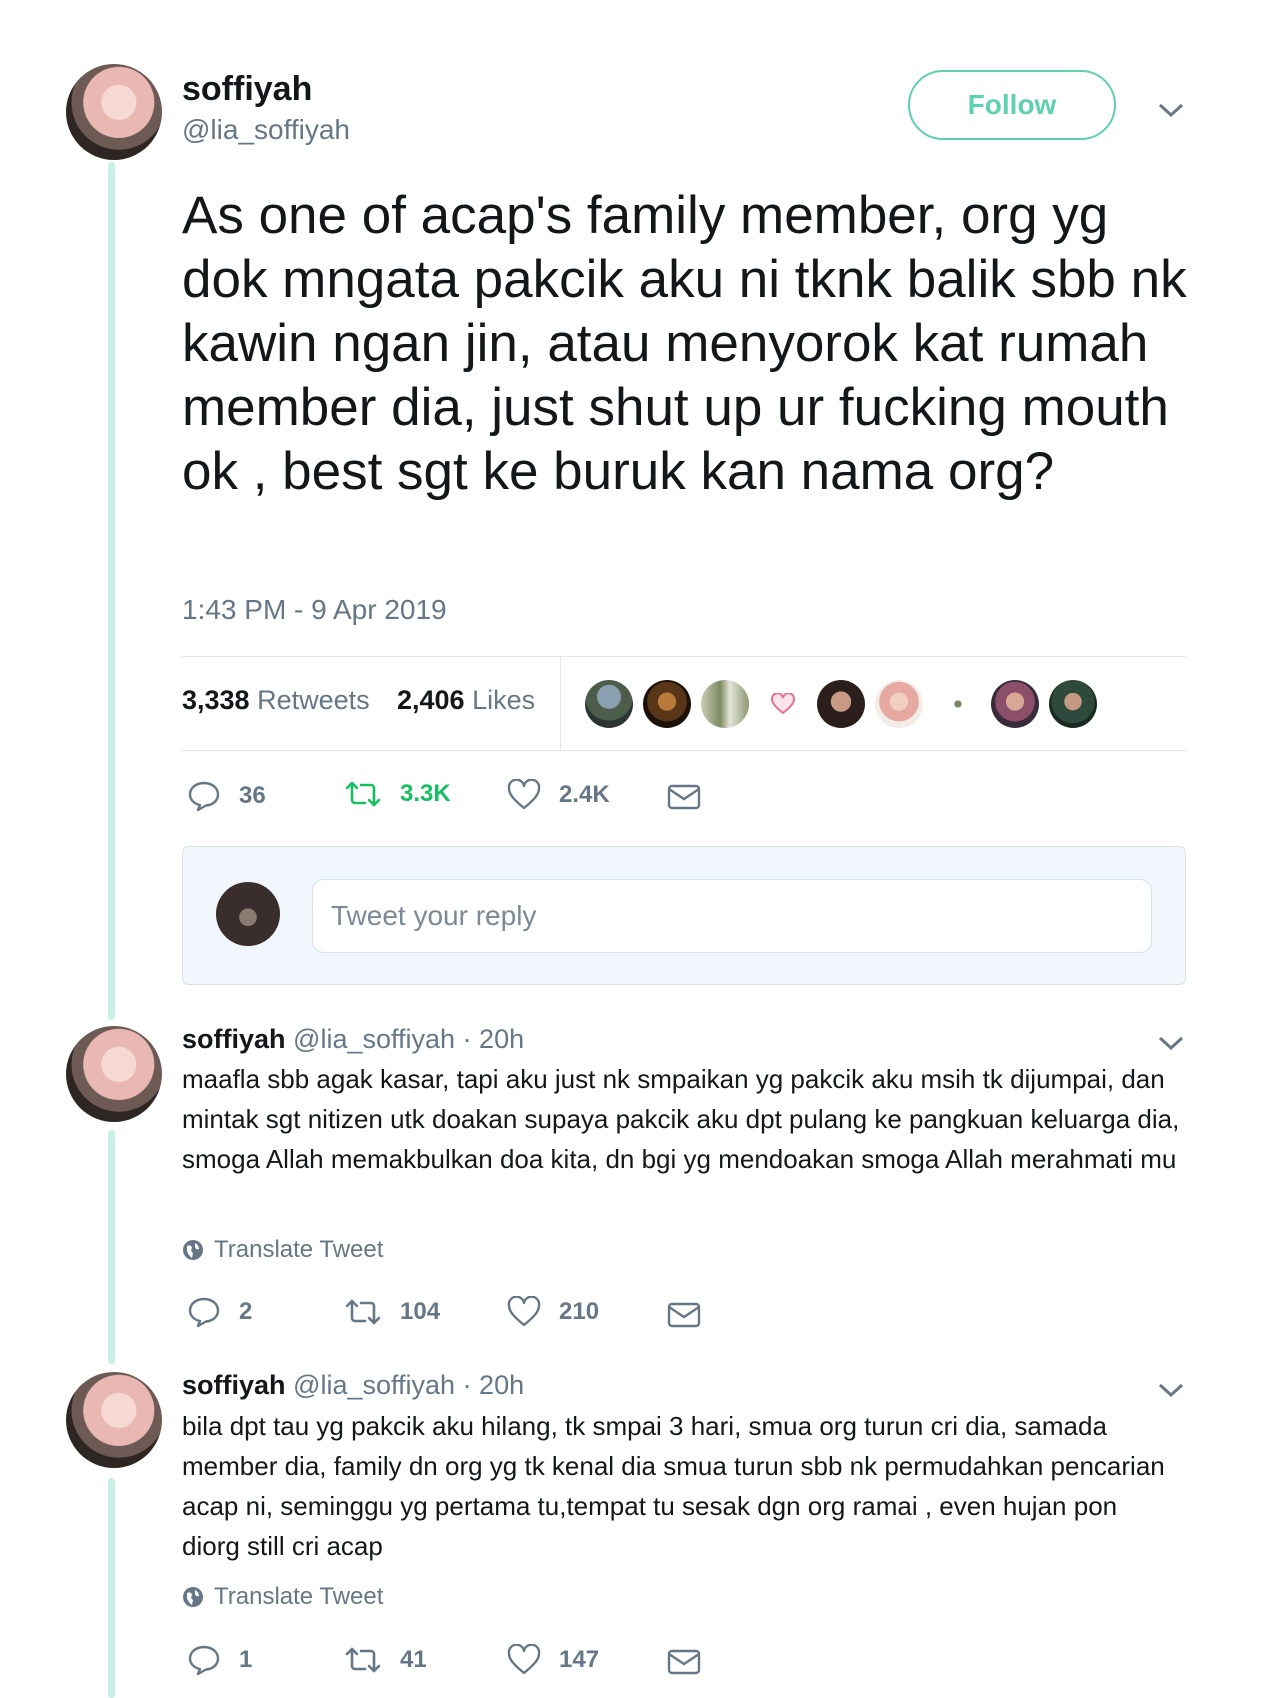 The image size is (1262, 1698). What do you see at coordinates (413, 1659) in the screenshot?
I see `retweet-count: 41` at bounding box center [413, 1659].